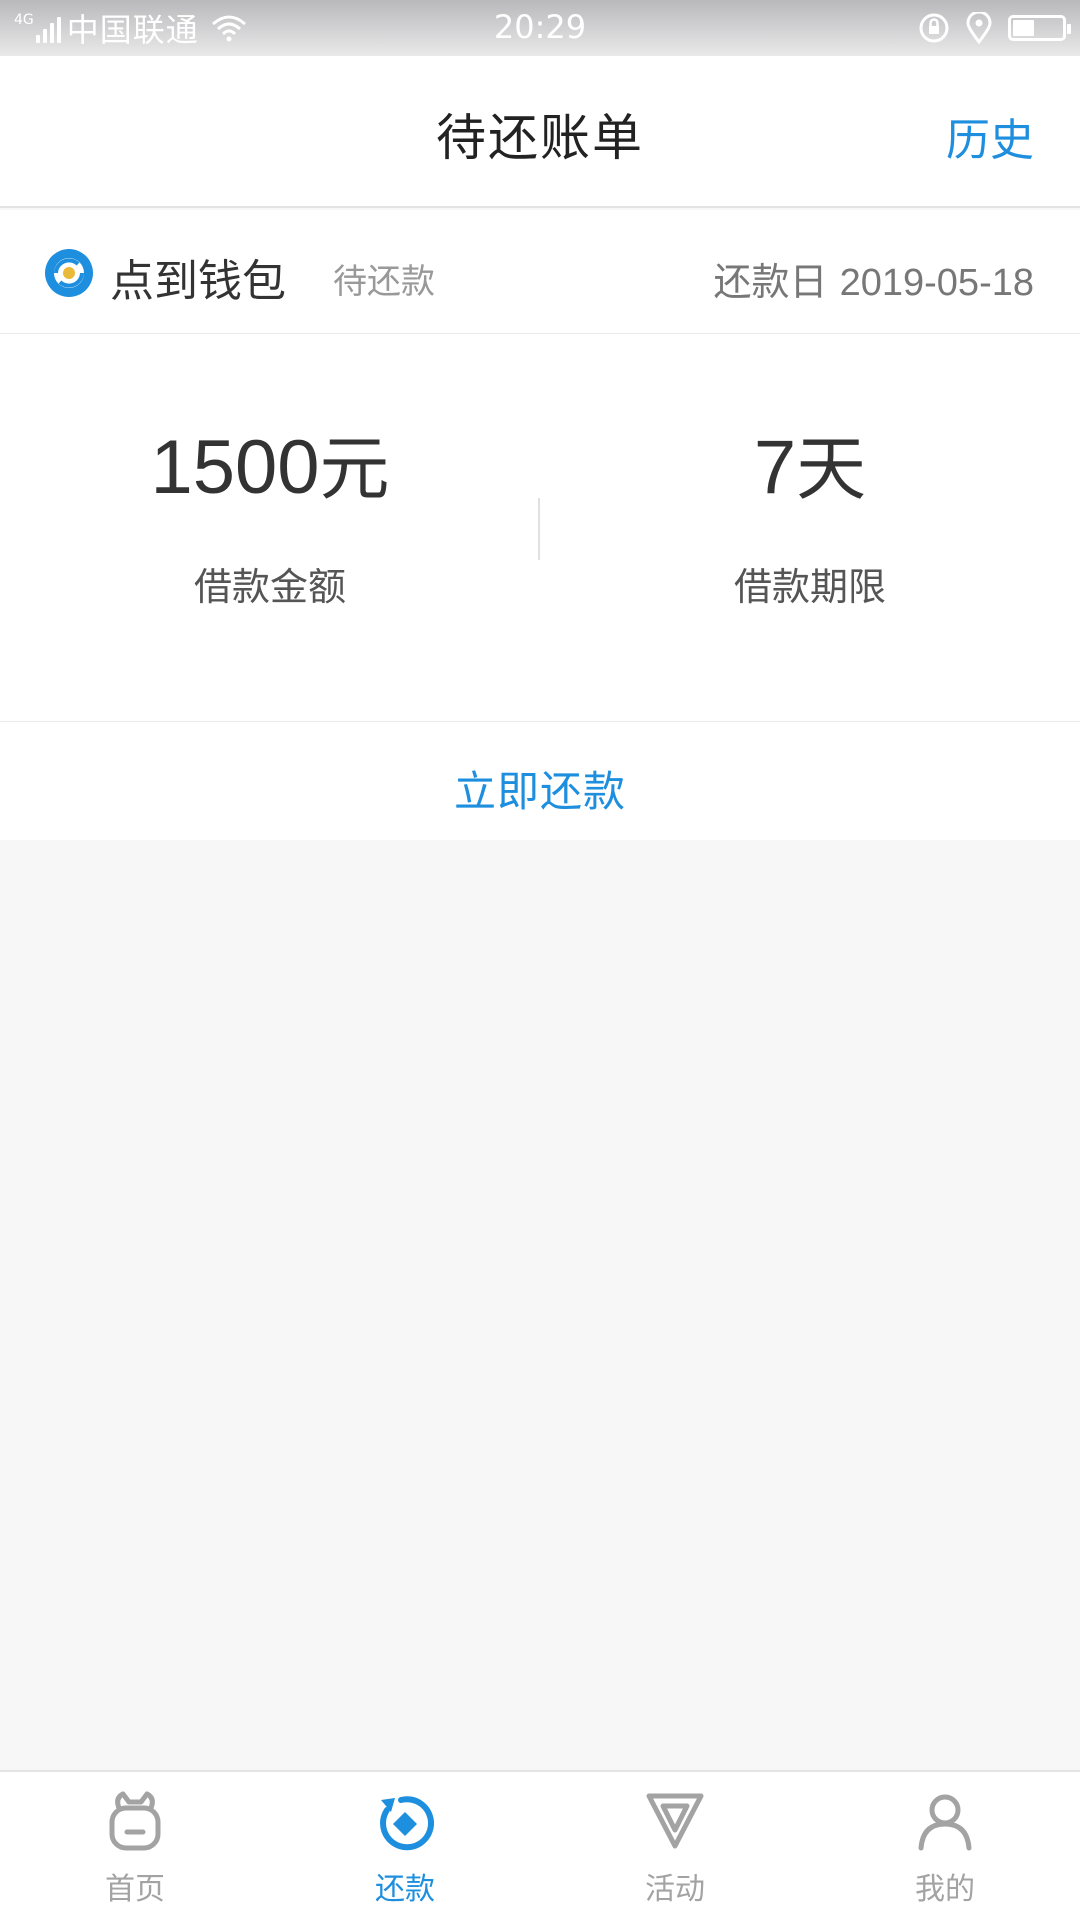 The height and width of the screenshot is (1920, 1080). I want to click on battery-fill, so click(1023, 28).